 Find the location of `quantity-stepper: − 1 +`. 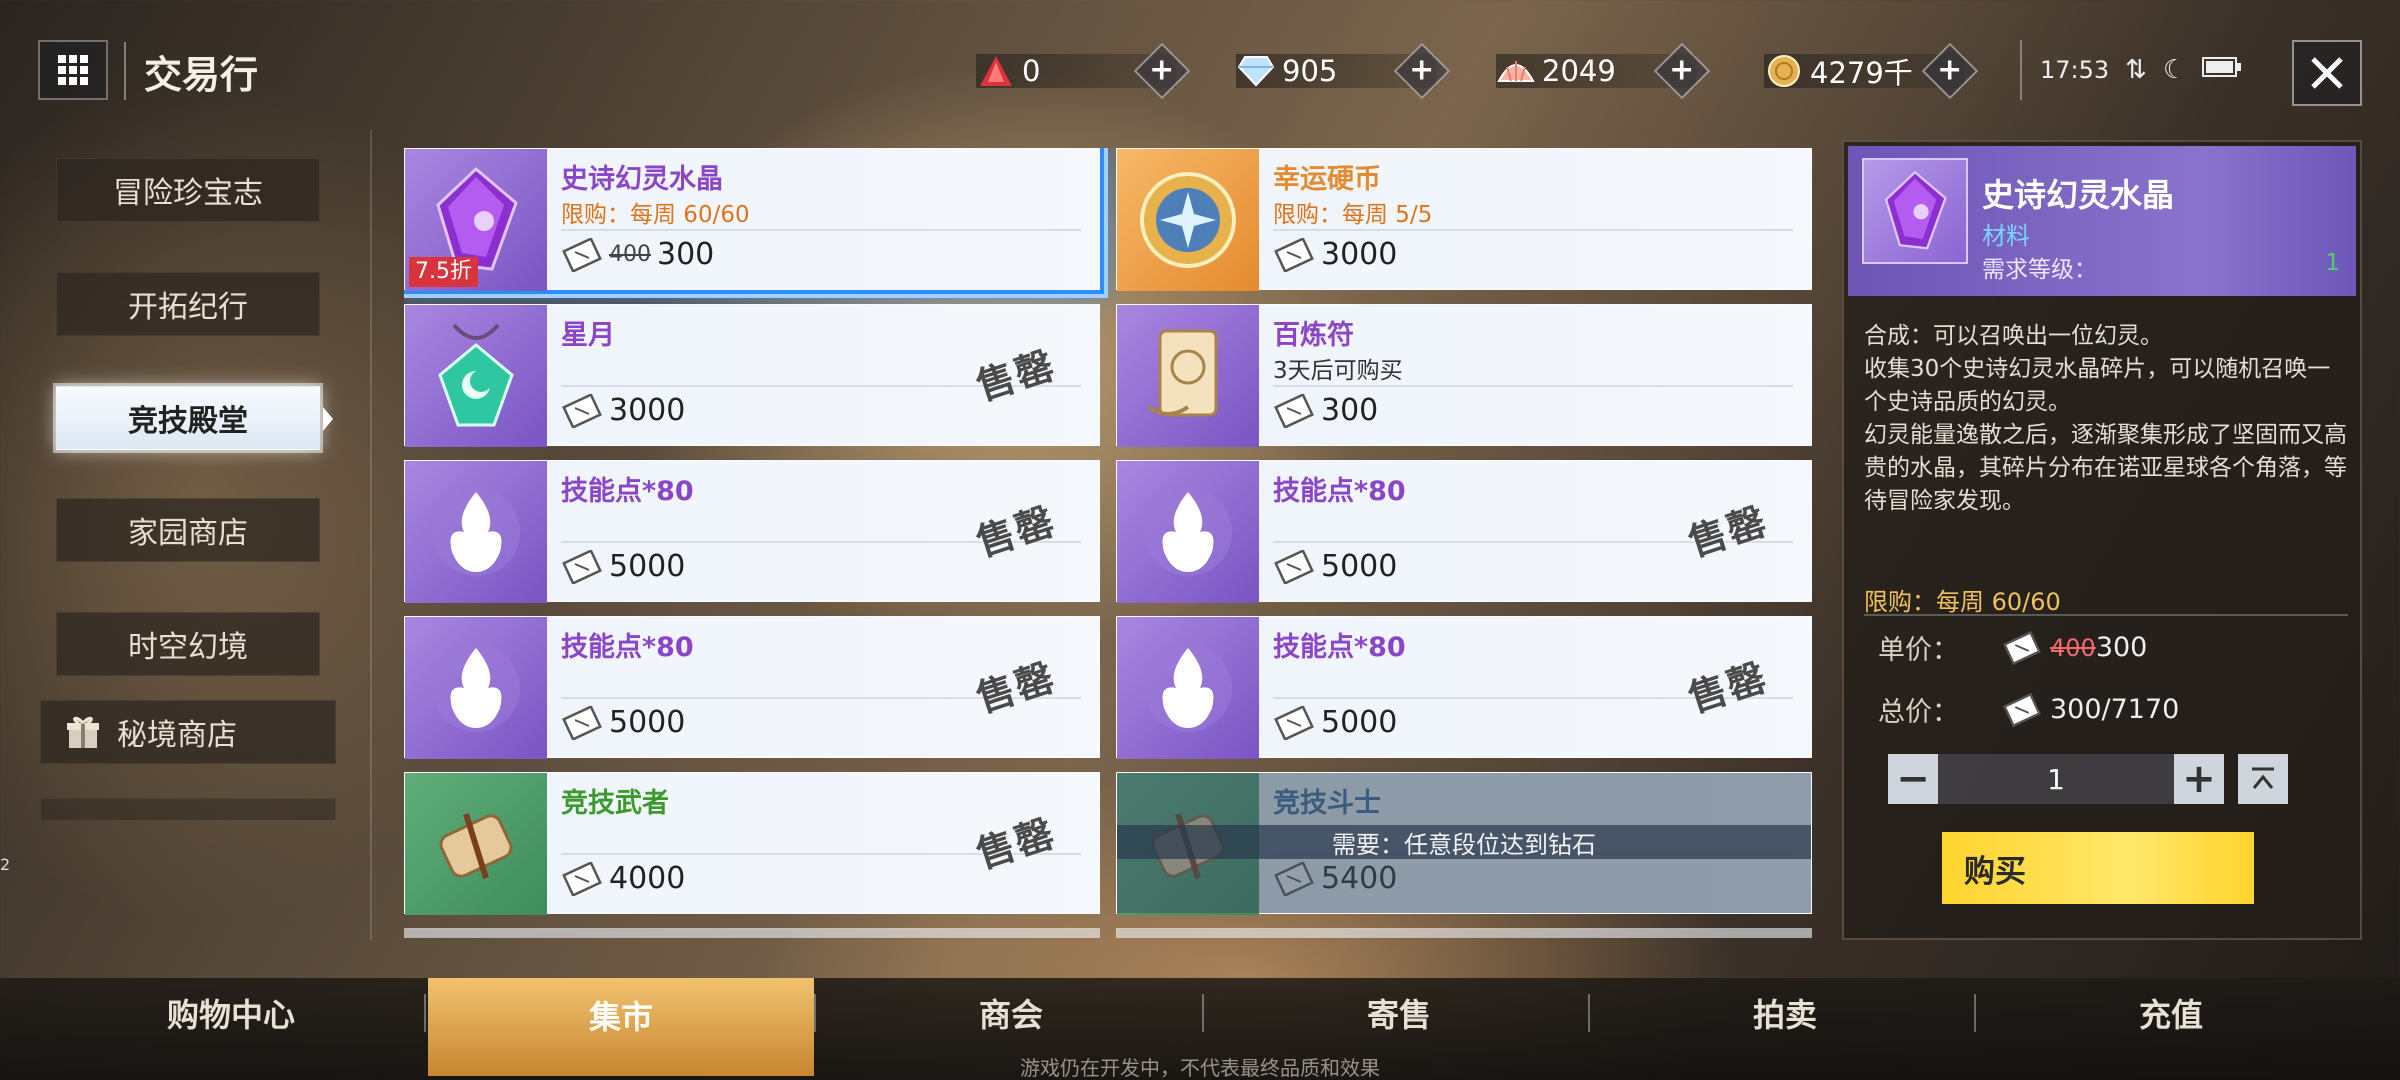

quantity-stepper: − 1 + is located at coordinates (2088, 779).